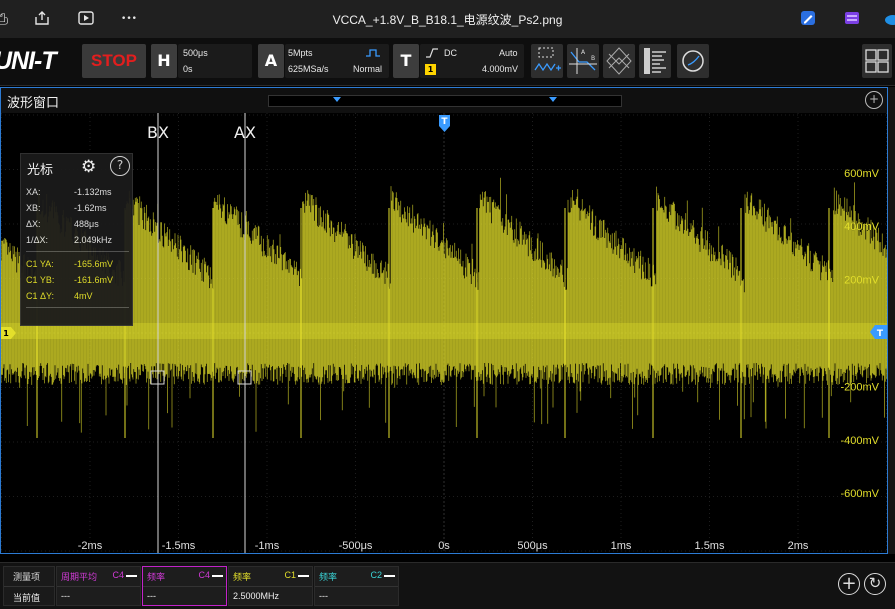  I want to click on cursor-panel-divider, so click(77, 251).